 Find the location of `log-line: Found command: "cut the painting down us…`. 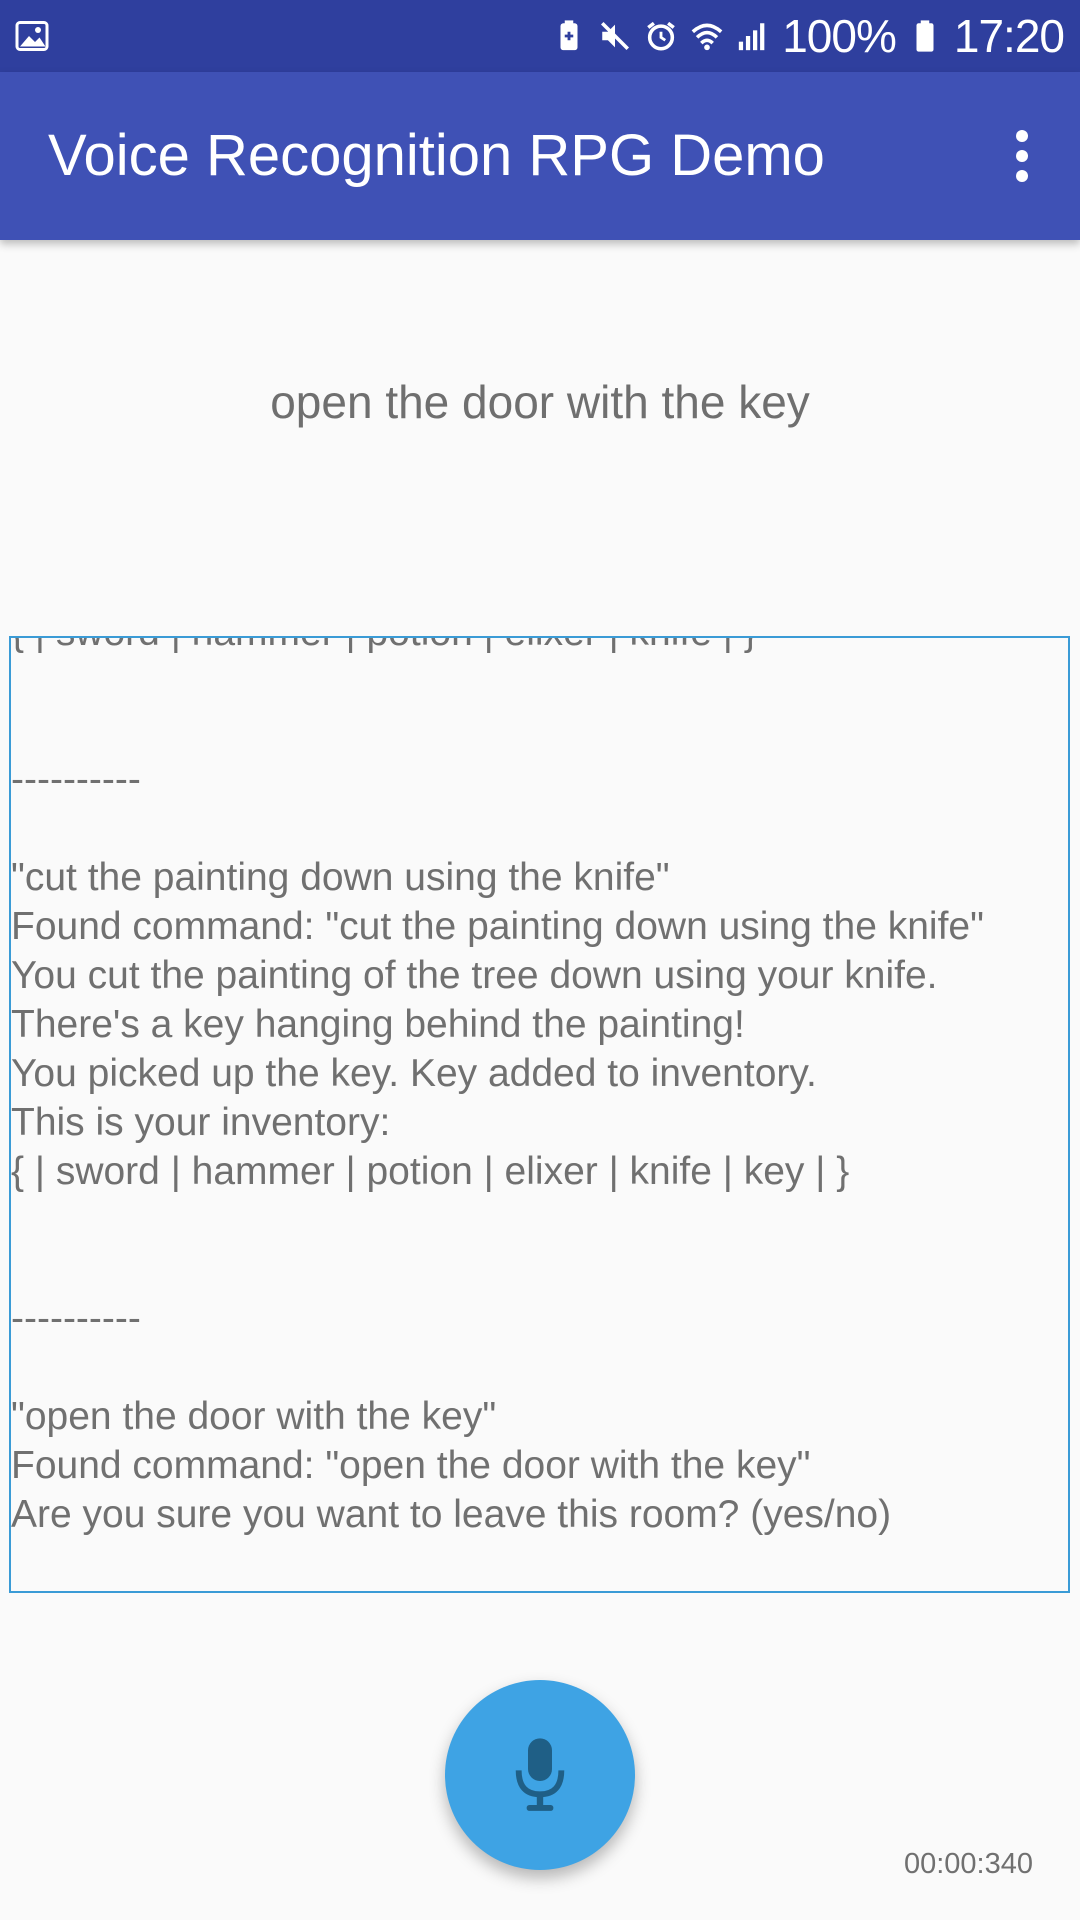

log-line: Found command: "cut the painting down us… is located at coordinates (497, 926).